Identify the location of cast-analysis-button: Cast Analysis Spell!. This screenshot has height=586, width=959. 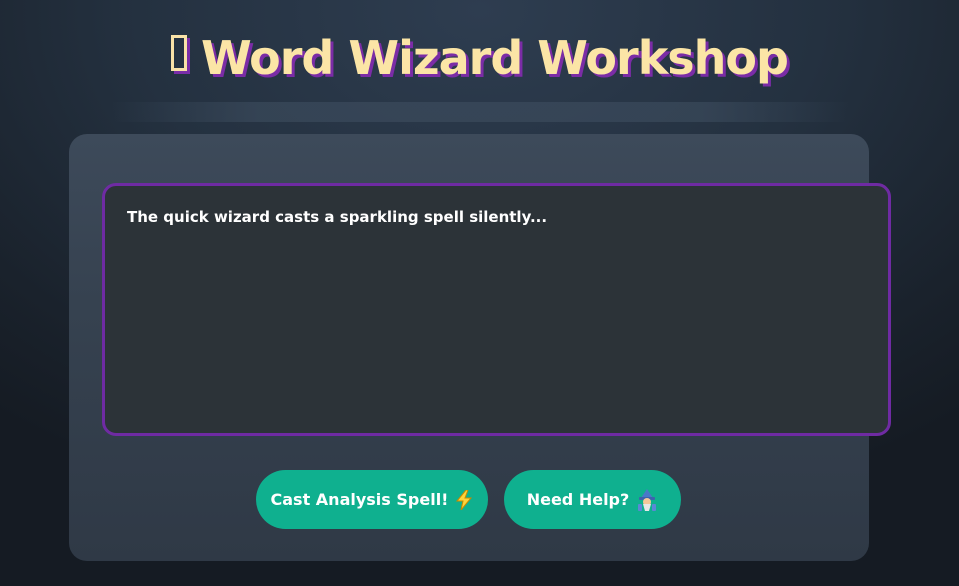
(372, 499).